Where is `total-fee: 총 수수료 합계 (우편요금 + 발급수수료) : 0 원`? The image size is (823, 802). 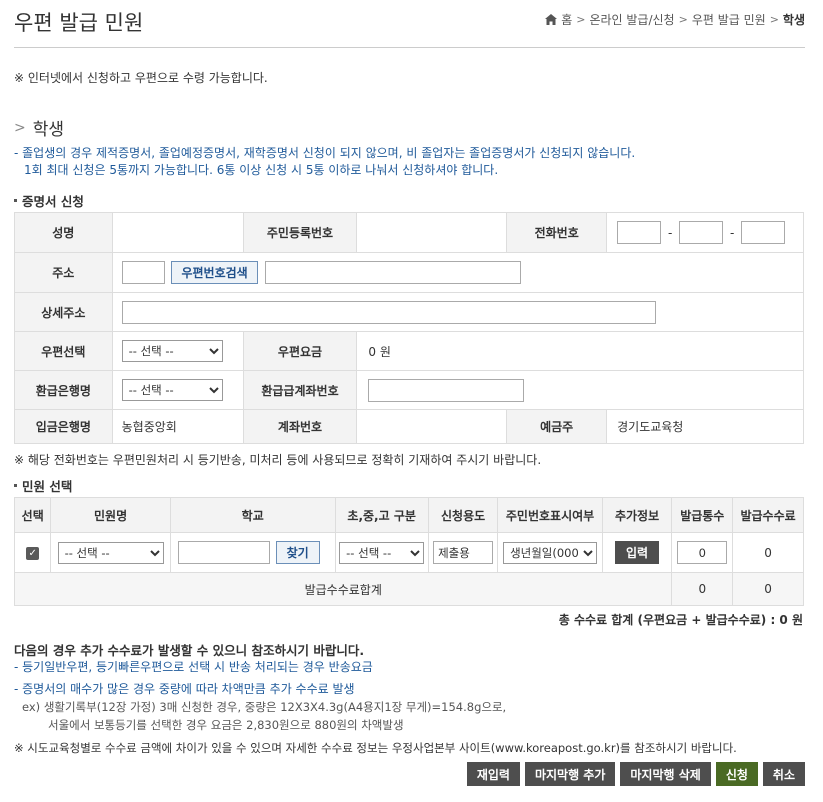
total-fee: 총 수수료 합계 (우편요금 + 발급수수료) : 0 원 is located at coordinates (680, 620).